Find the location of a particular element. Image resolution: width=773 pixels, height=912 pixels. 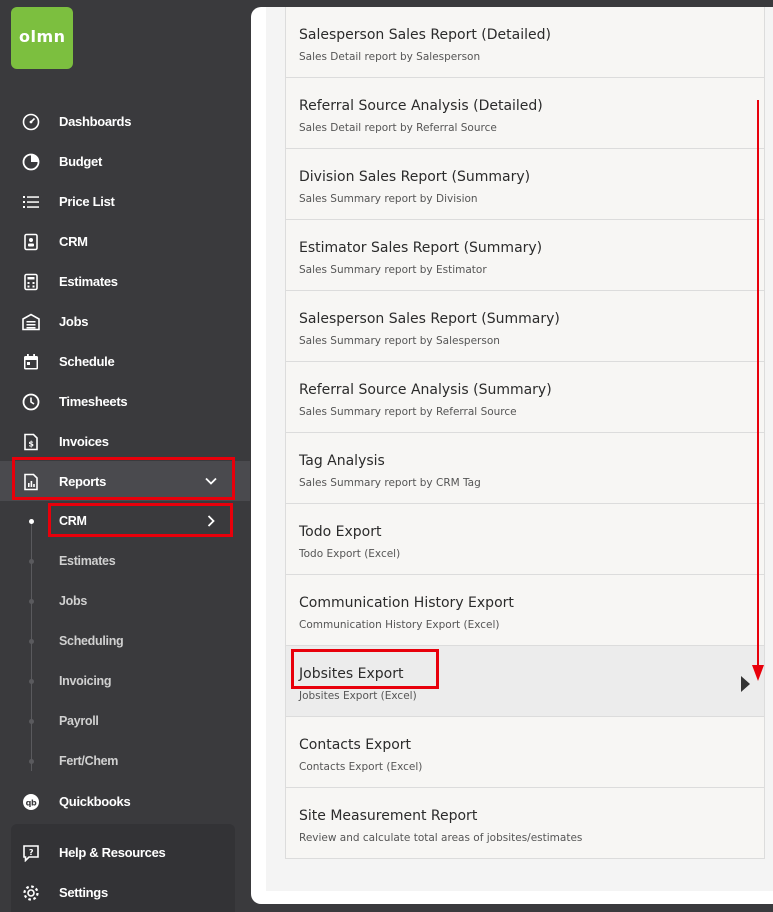

highlight-reports is located at coordinates (123, 478).